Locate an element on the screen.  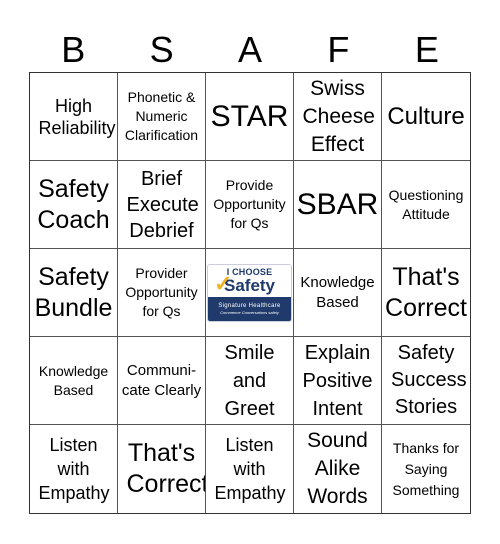
logo-tagline: Commence Conversations safely is located at coordinates (249, 312).